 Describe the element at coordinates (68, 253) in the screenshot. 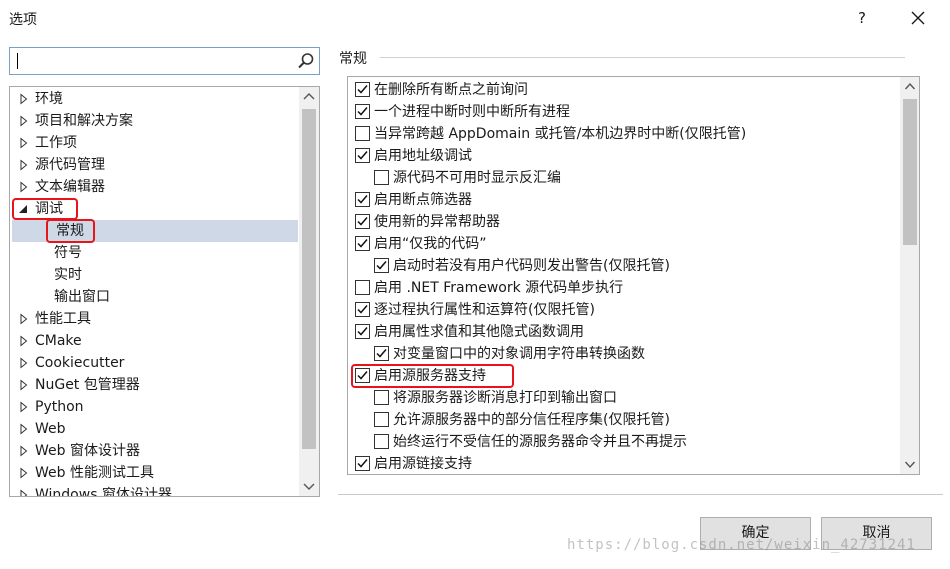

I see `tree-item-label: 符号` at that location.